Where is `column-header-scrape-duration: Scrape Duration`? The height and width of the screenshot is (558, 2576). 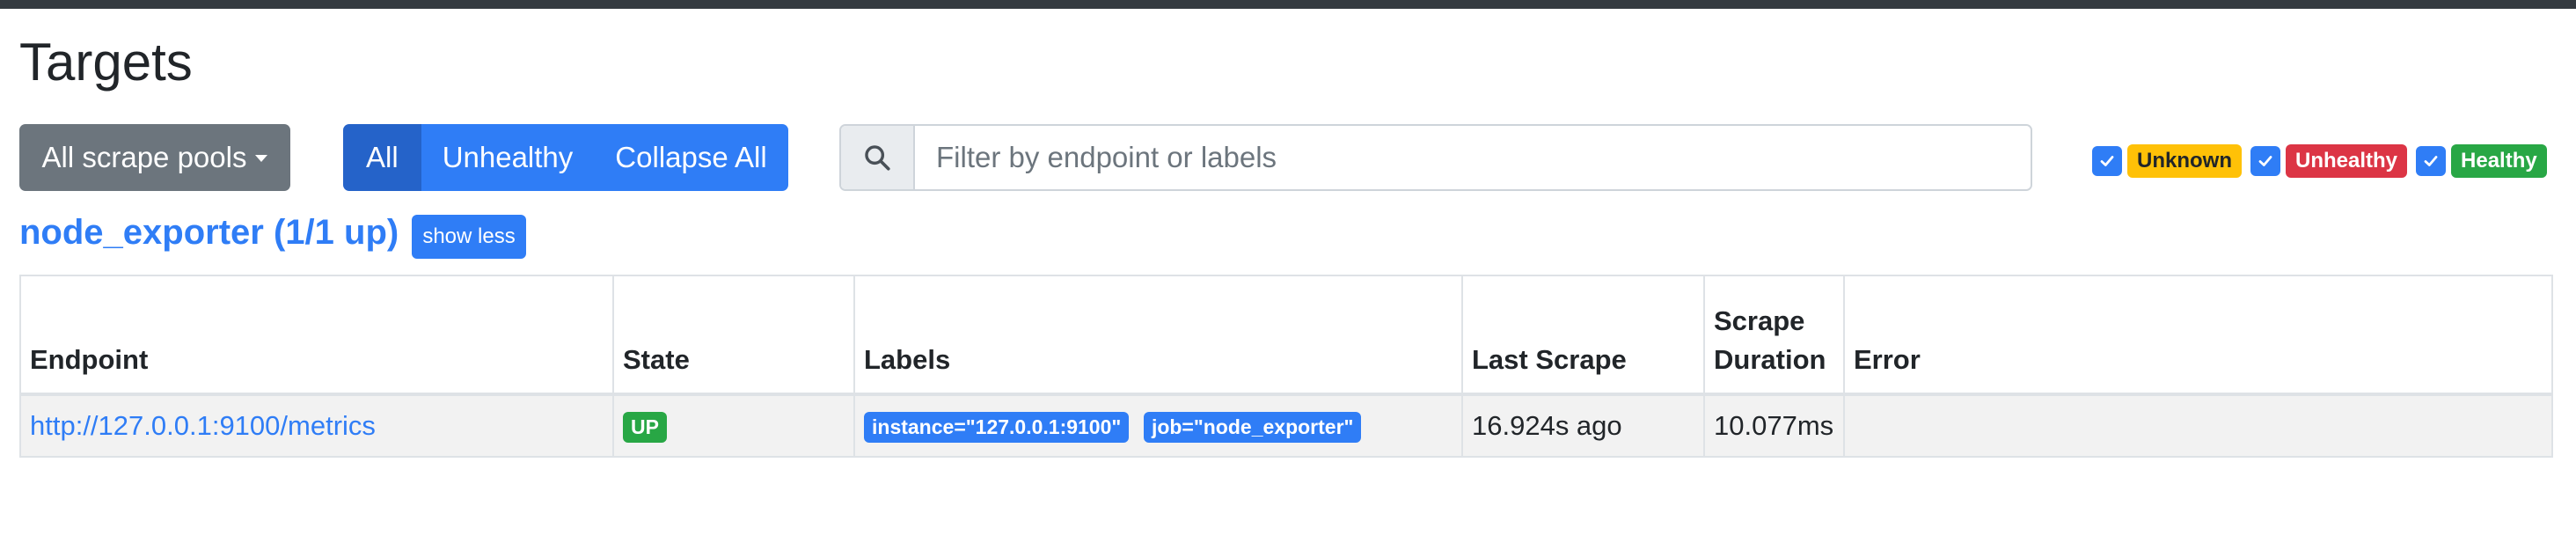
column-header-scrape-duration: Scrape Duration is located at coordinates (1774, 335).